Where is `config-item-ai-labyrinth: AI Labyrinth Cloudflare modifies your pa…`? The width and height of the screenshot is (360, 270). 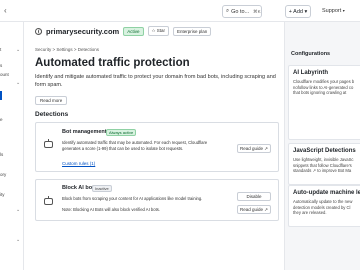 config-item-ai-labyrinth: AI Labyrinth Cloudflare modifies your pa… is located at coordinates (324, 102).